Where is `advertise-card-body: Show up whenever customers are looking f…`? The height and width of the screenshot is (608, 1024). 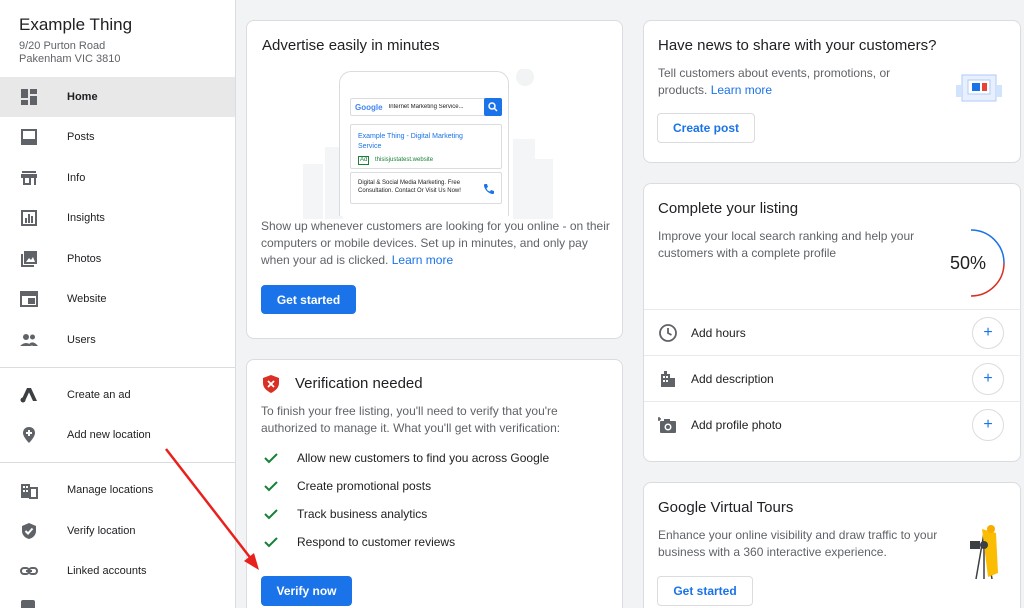 advertise-card-body: Show up whenever customers are looking f… is located at coordinates (436, 243).